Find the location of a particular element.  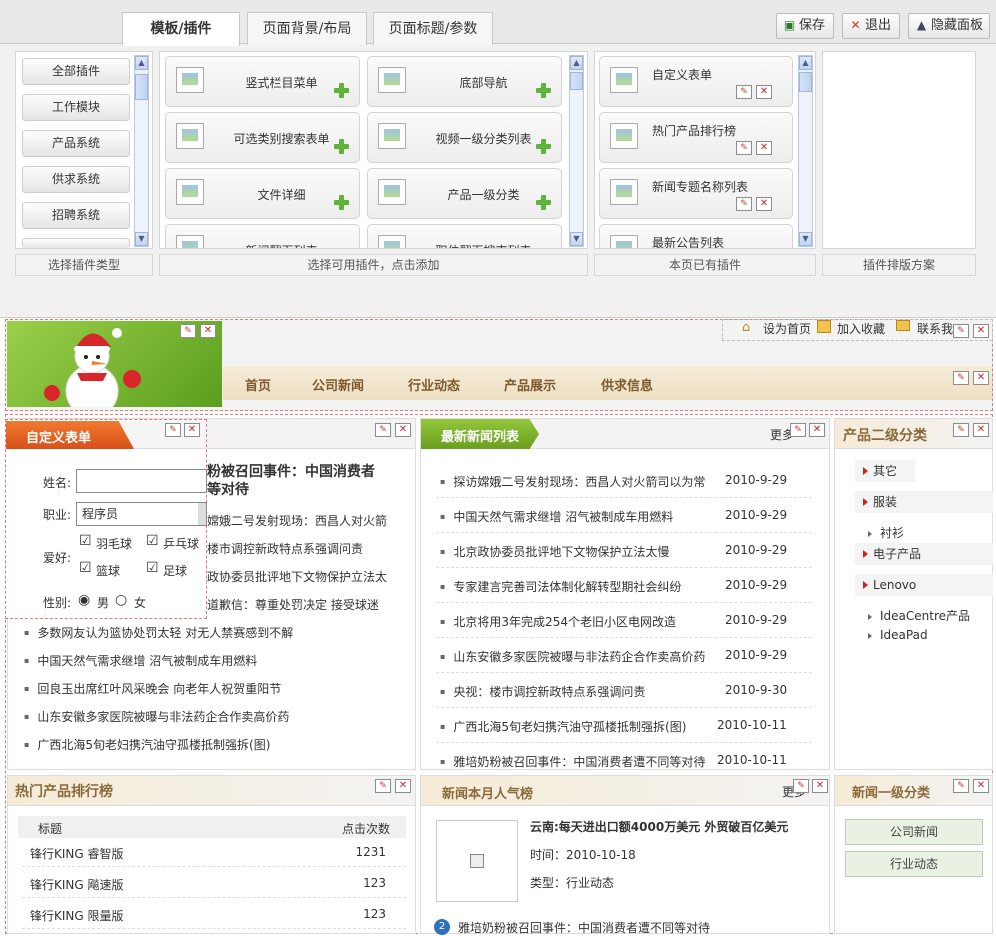

news-cat-industry: 行业动态 is located at coordinates (914, 864).